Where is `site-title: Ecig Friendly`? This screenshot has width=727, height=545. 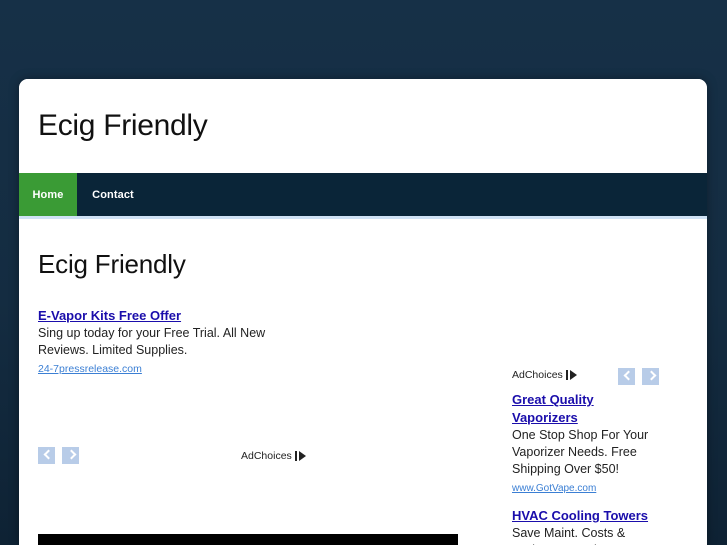
site-title: Ecig Friendly is located at coordinates (123, 125).